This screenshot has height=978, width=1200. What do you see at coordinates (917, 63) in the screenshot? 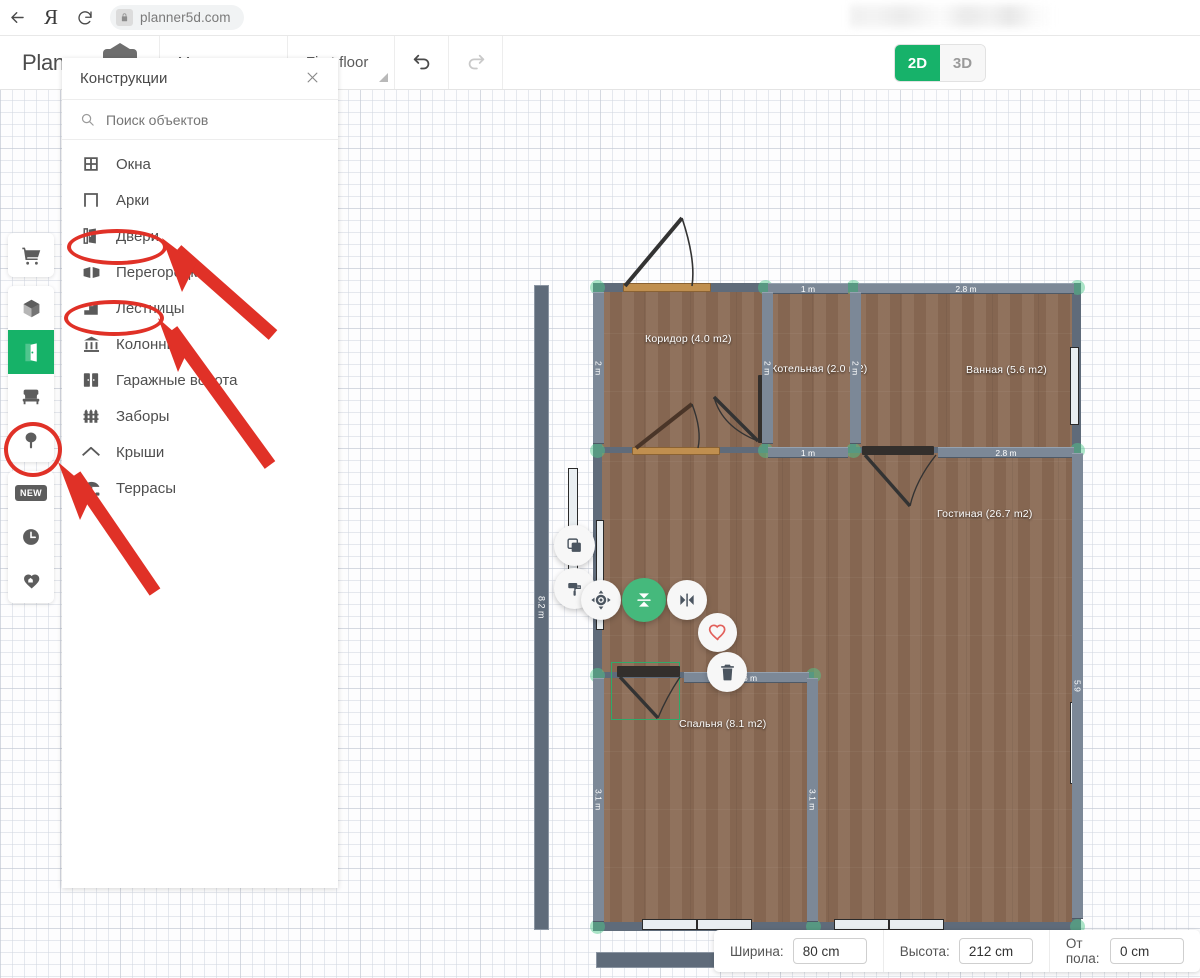
I see `view-2d-button: 2D` at bounding box center [917, 63].